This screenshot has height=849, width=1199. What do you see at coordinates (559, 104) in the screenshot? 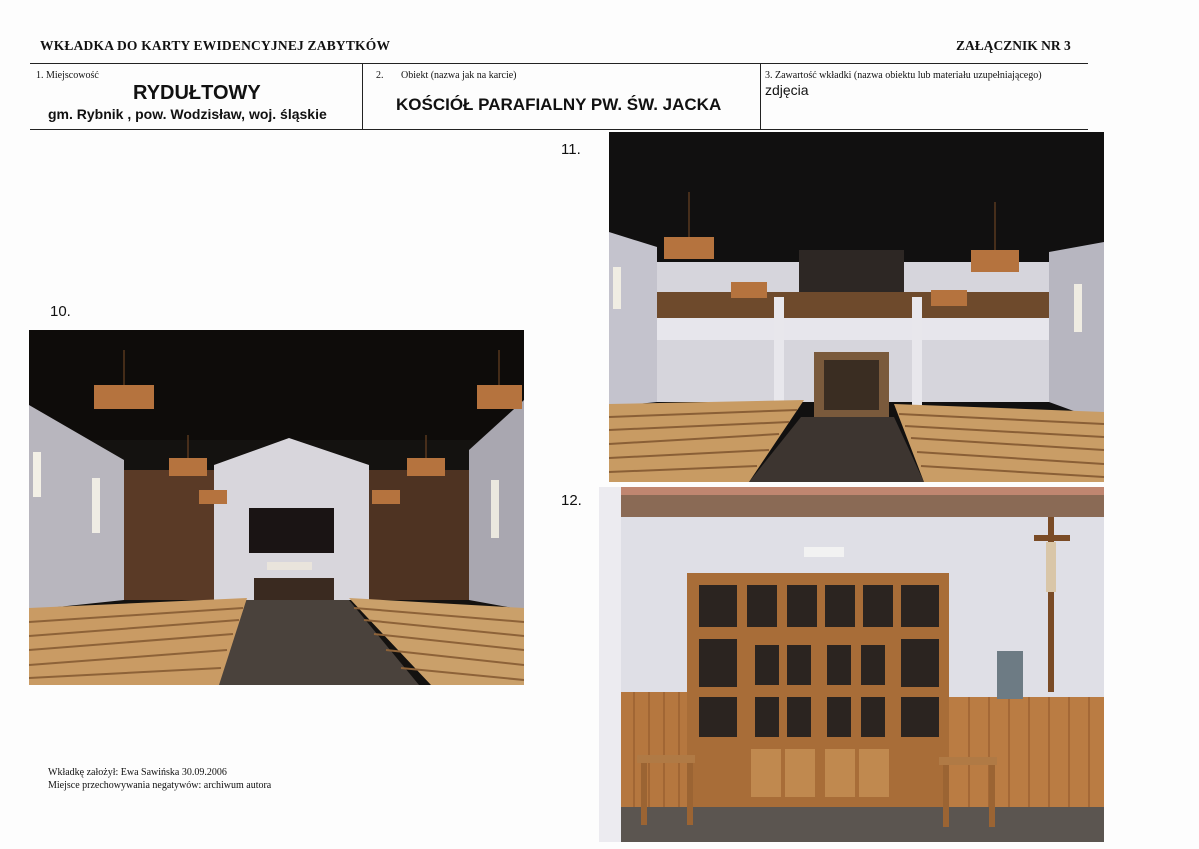
I see `object-value: KOŚCIÓŁ PARAFIALNY PW. ŚW. JACKA` at bounding box center [559, 104].